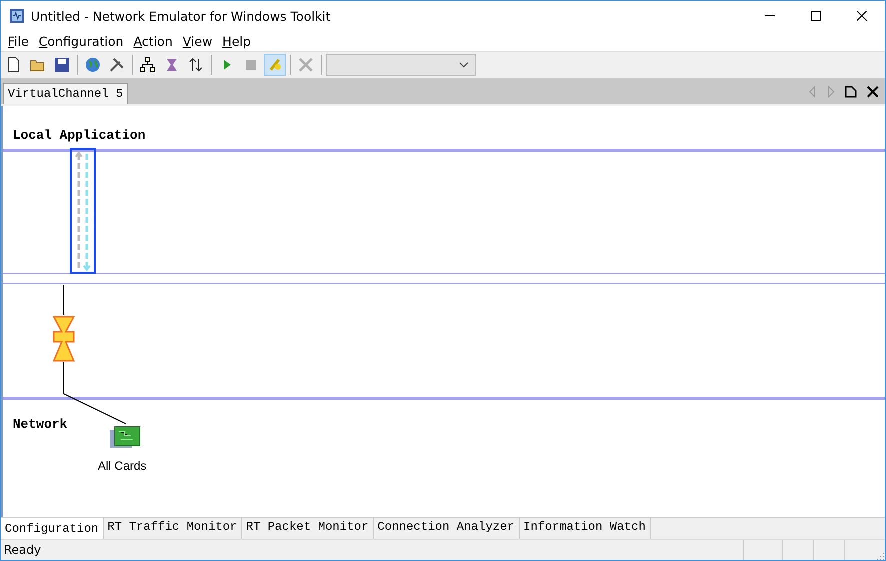 This screenshot has height=561, width=886. Describe the element at coordinates (64, 300) in the screenshot. I see `connector-line` at that location.